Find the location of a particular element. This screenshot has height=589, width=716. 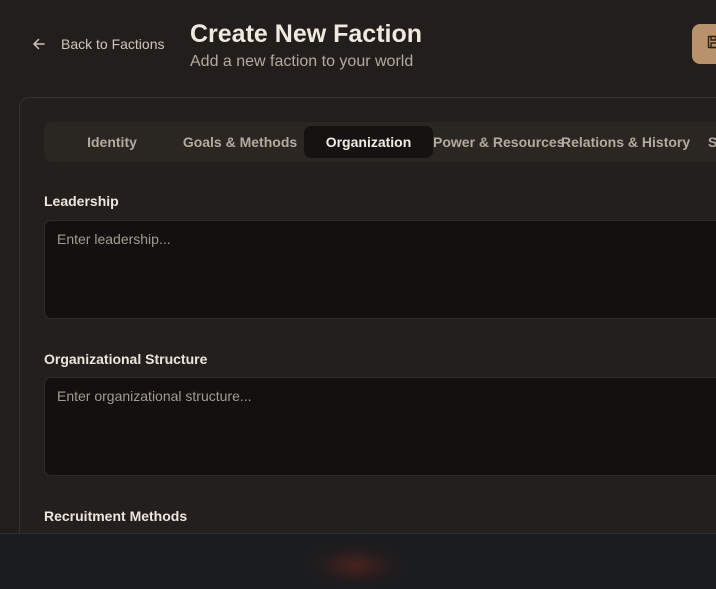

tab-truncated: S is located at coordinates (702, 142).